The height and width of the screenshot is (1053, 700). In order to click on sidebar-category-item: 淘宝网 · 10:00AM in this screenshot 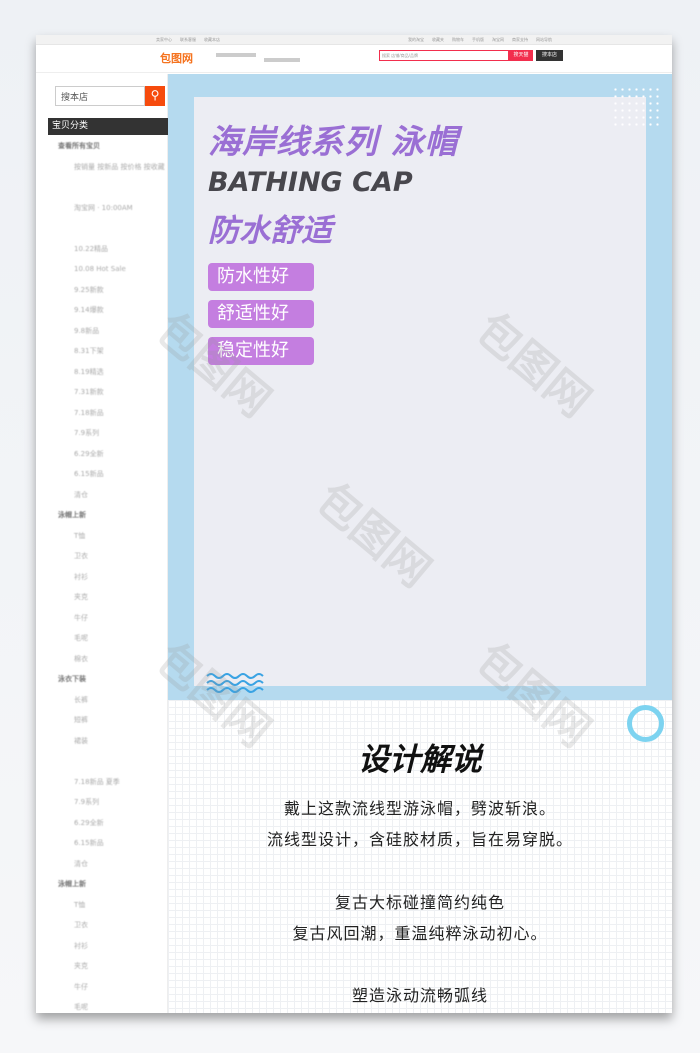, I will do `click(111, 208)`.